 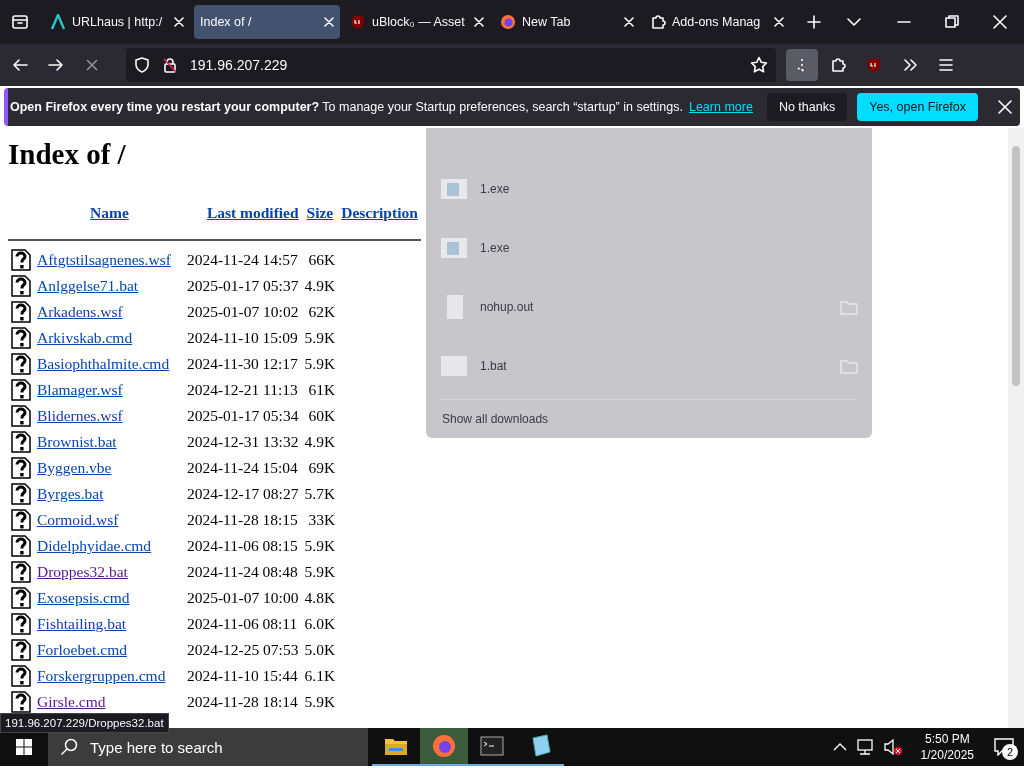 I want to click on file-link: Basiophthalmite.cmd, so click(x=103, y=363).